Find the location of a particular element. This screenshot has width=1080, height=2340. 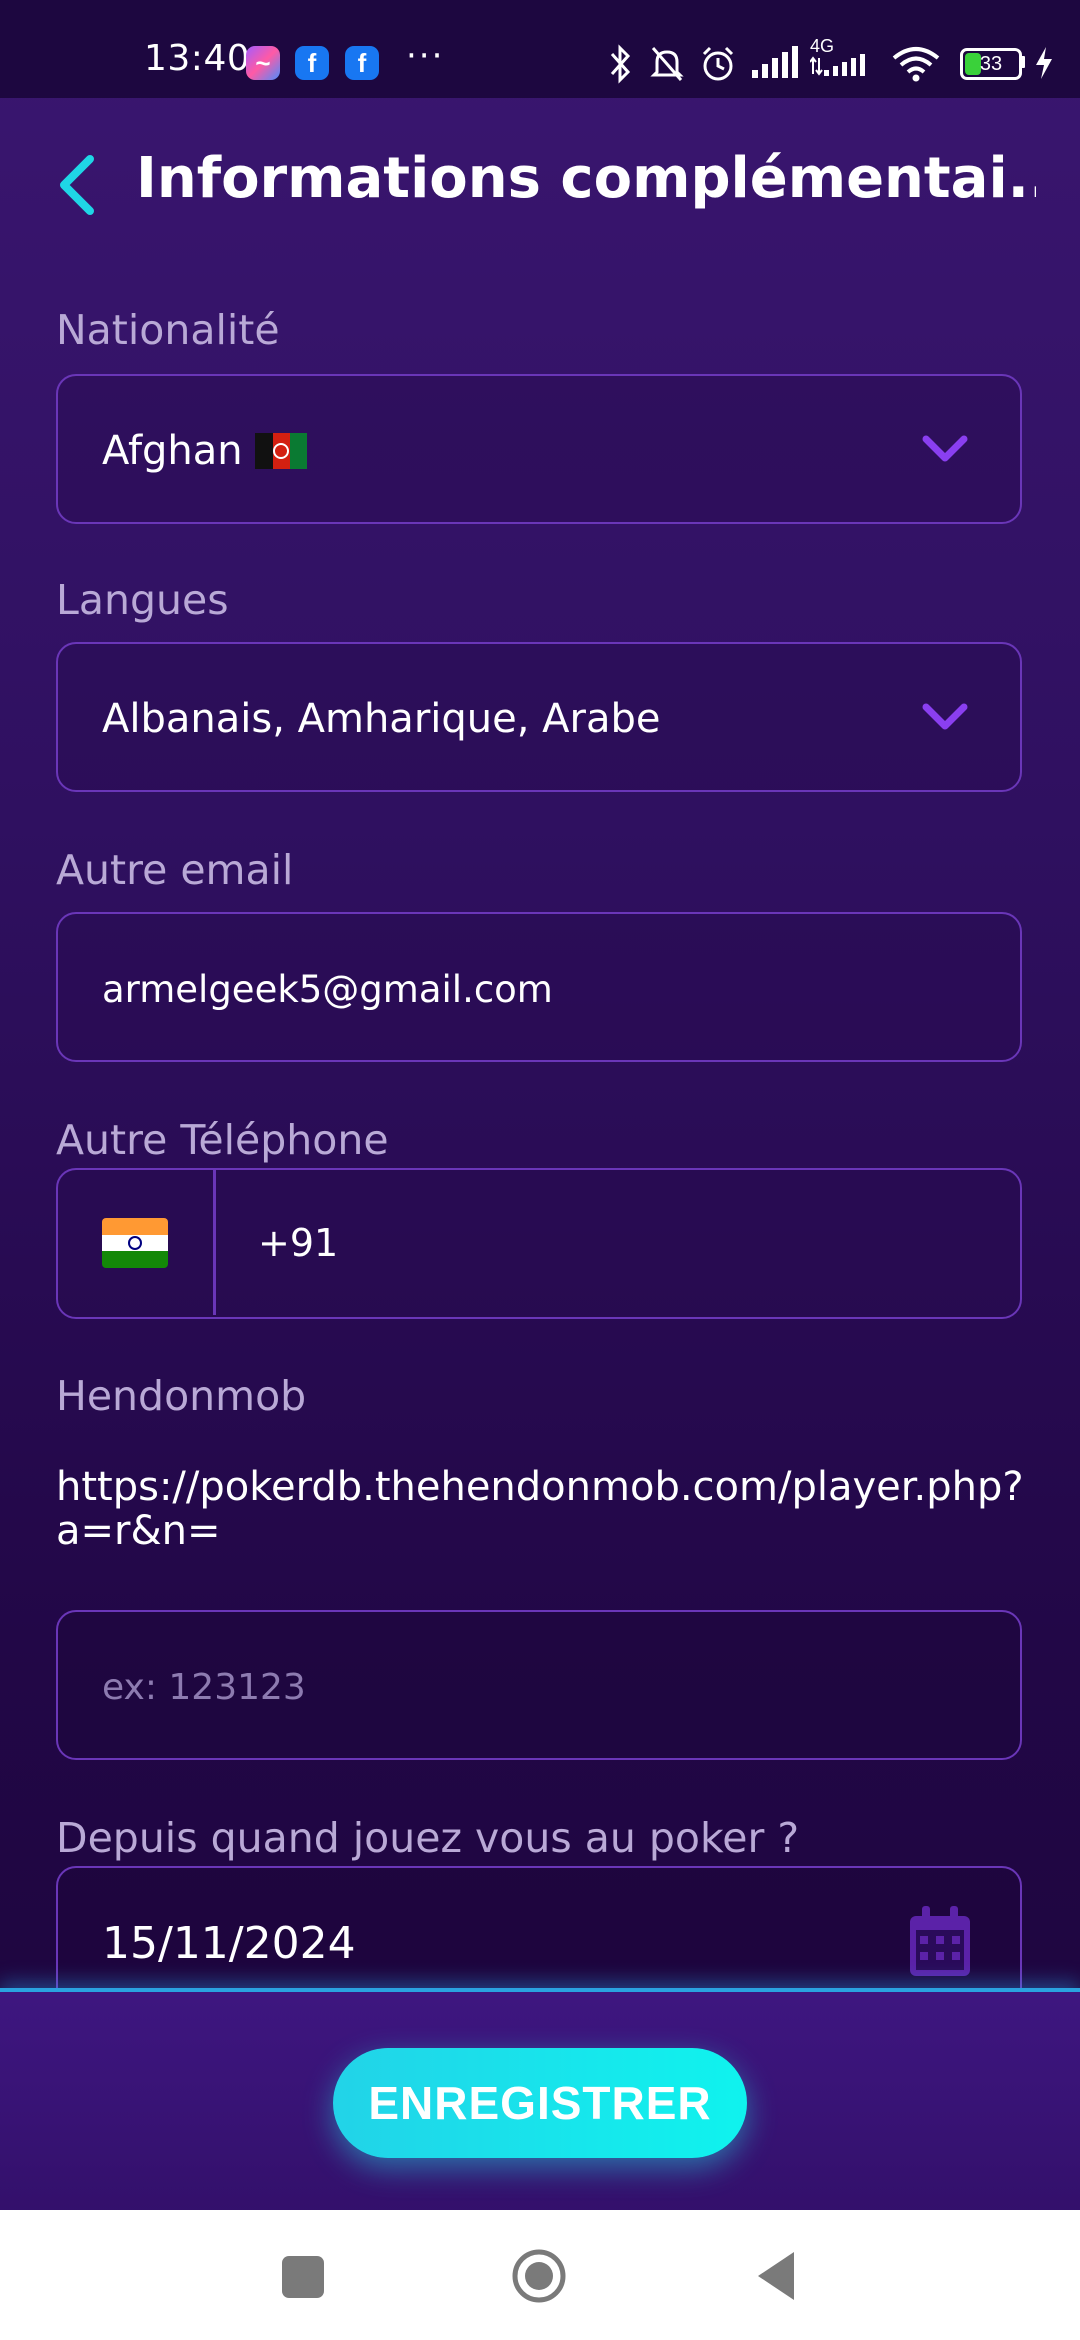

hendonmob-id-input: ex: 123123 is located at coordinates (539, 1685).